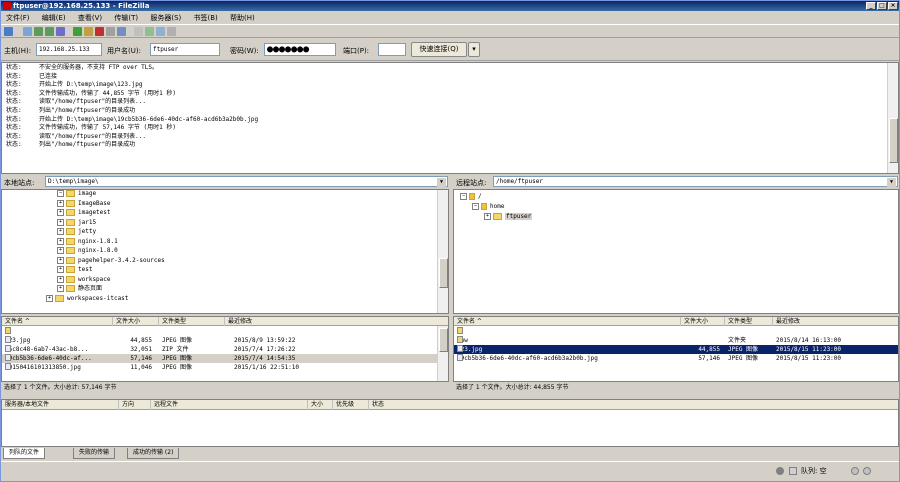 This screenshot has height=482, width=900. I want to click on local-tree-item: + test, so click(74, 269).